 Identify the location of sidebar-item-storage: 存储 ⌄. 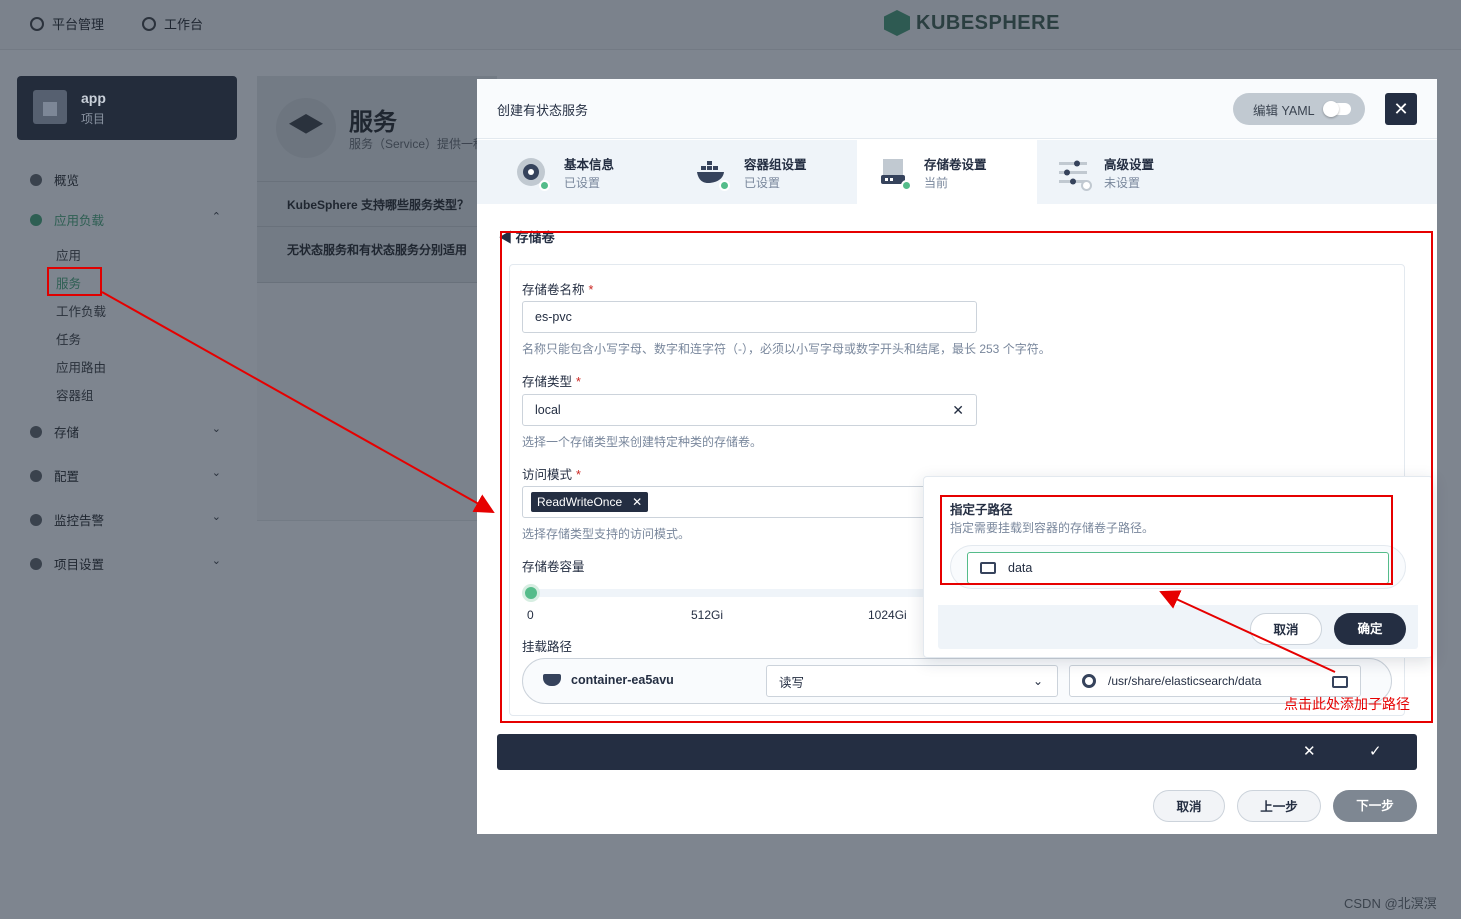
(127, 431).